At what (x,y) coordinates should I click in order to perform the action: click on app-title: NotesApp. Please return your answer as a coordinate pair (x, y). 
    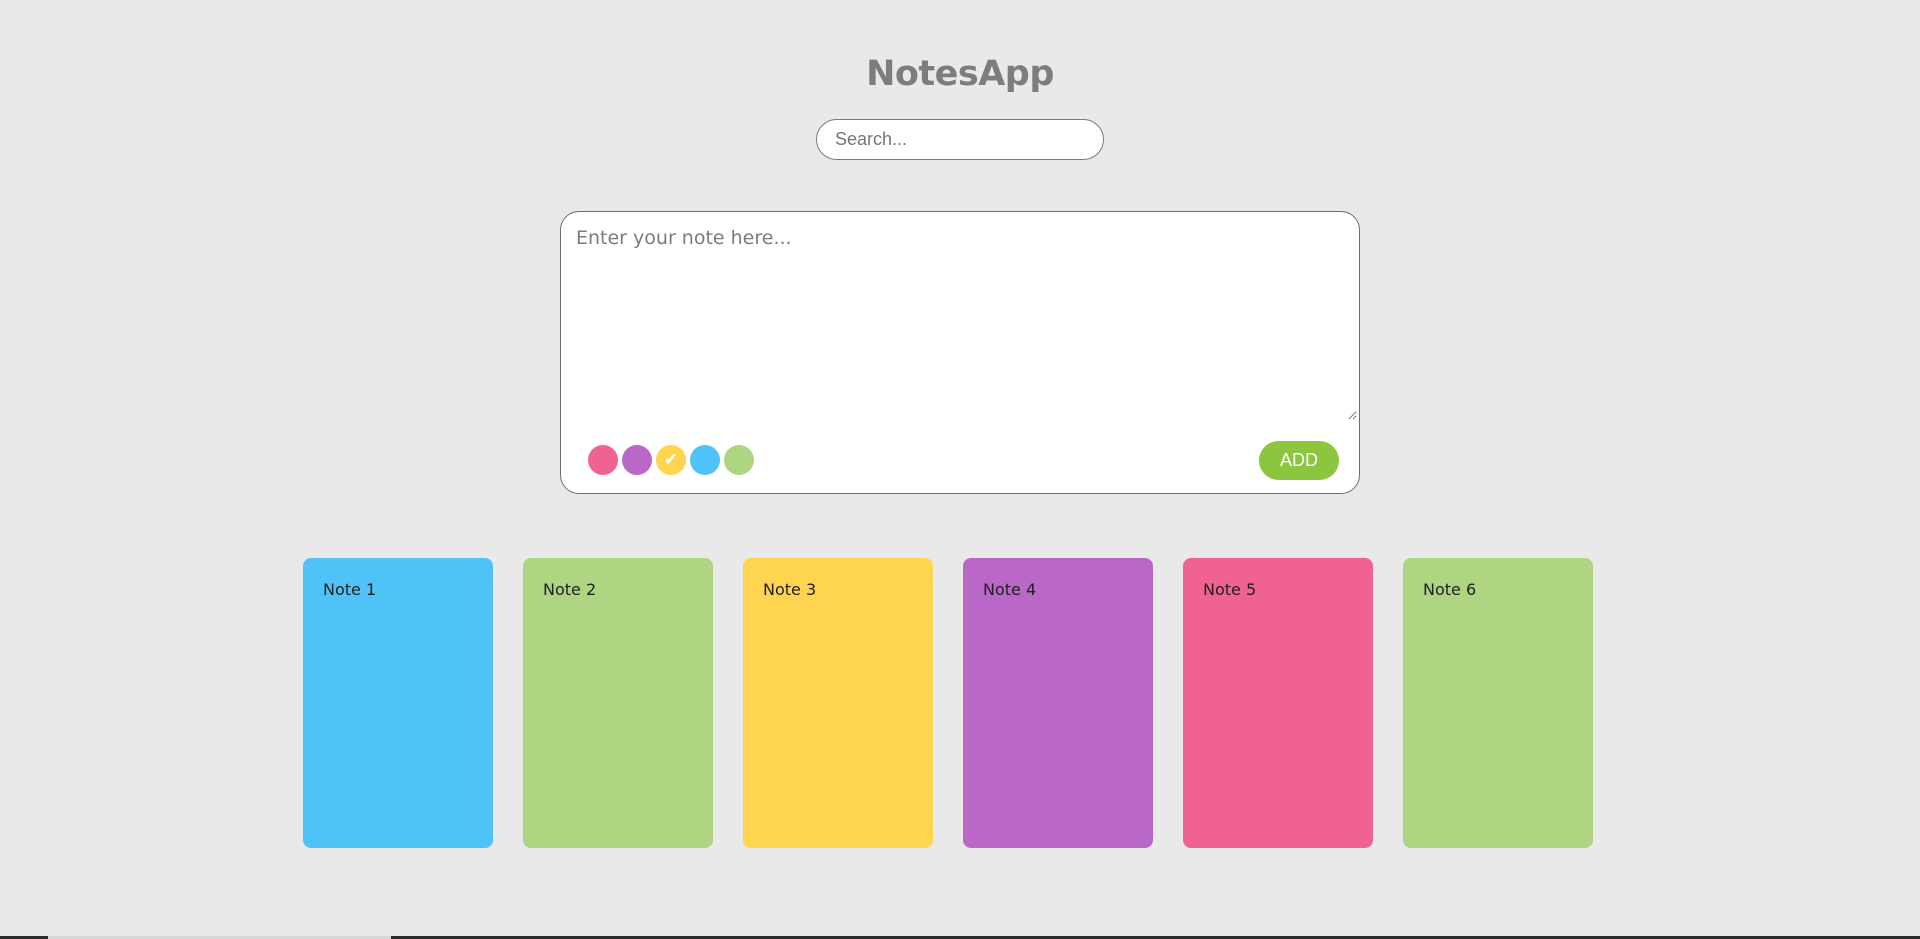
    Looking at the image, I should click on (960, 74).